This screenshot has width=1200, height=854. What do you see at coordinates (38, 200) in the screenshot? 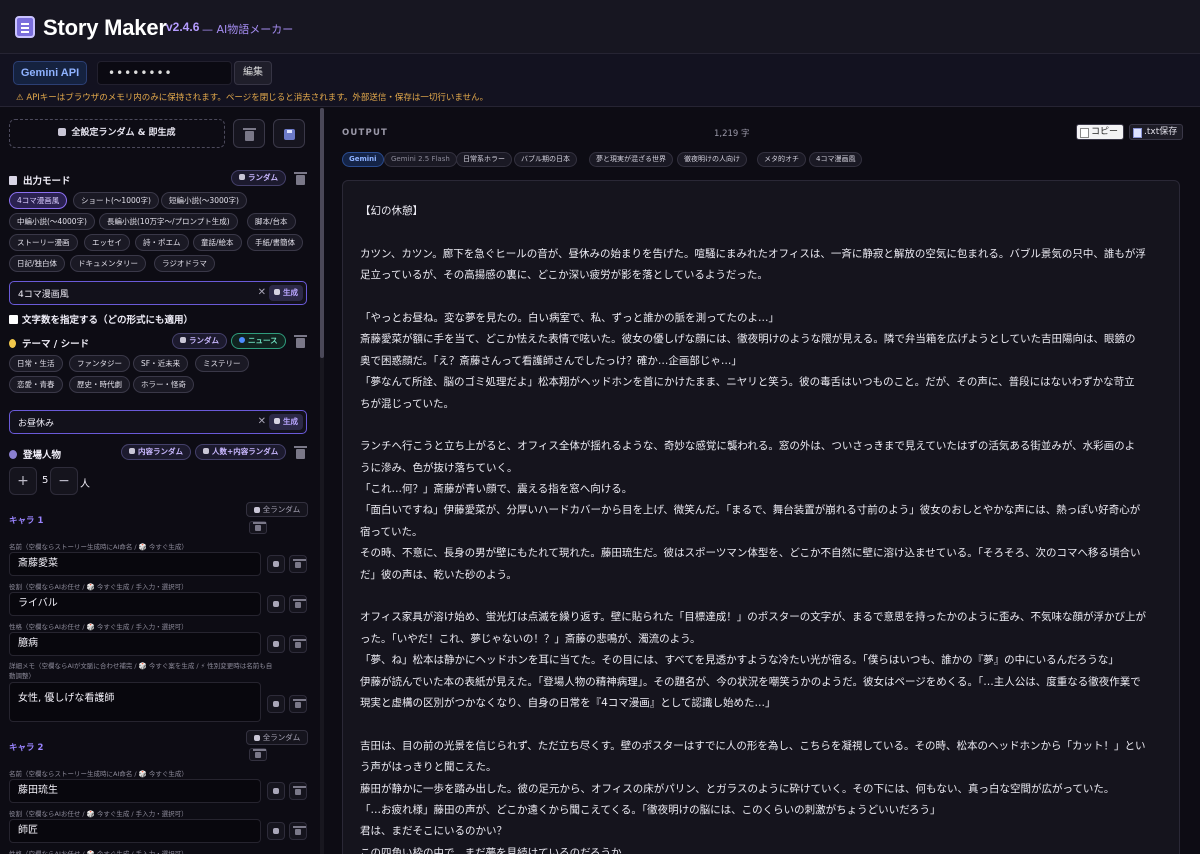
I see `mode-chip: 4コマ漫画風` at bounding box center [38, 200].